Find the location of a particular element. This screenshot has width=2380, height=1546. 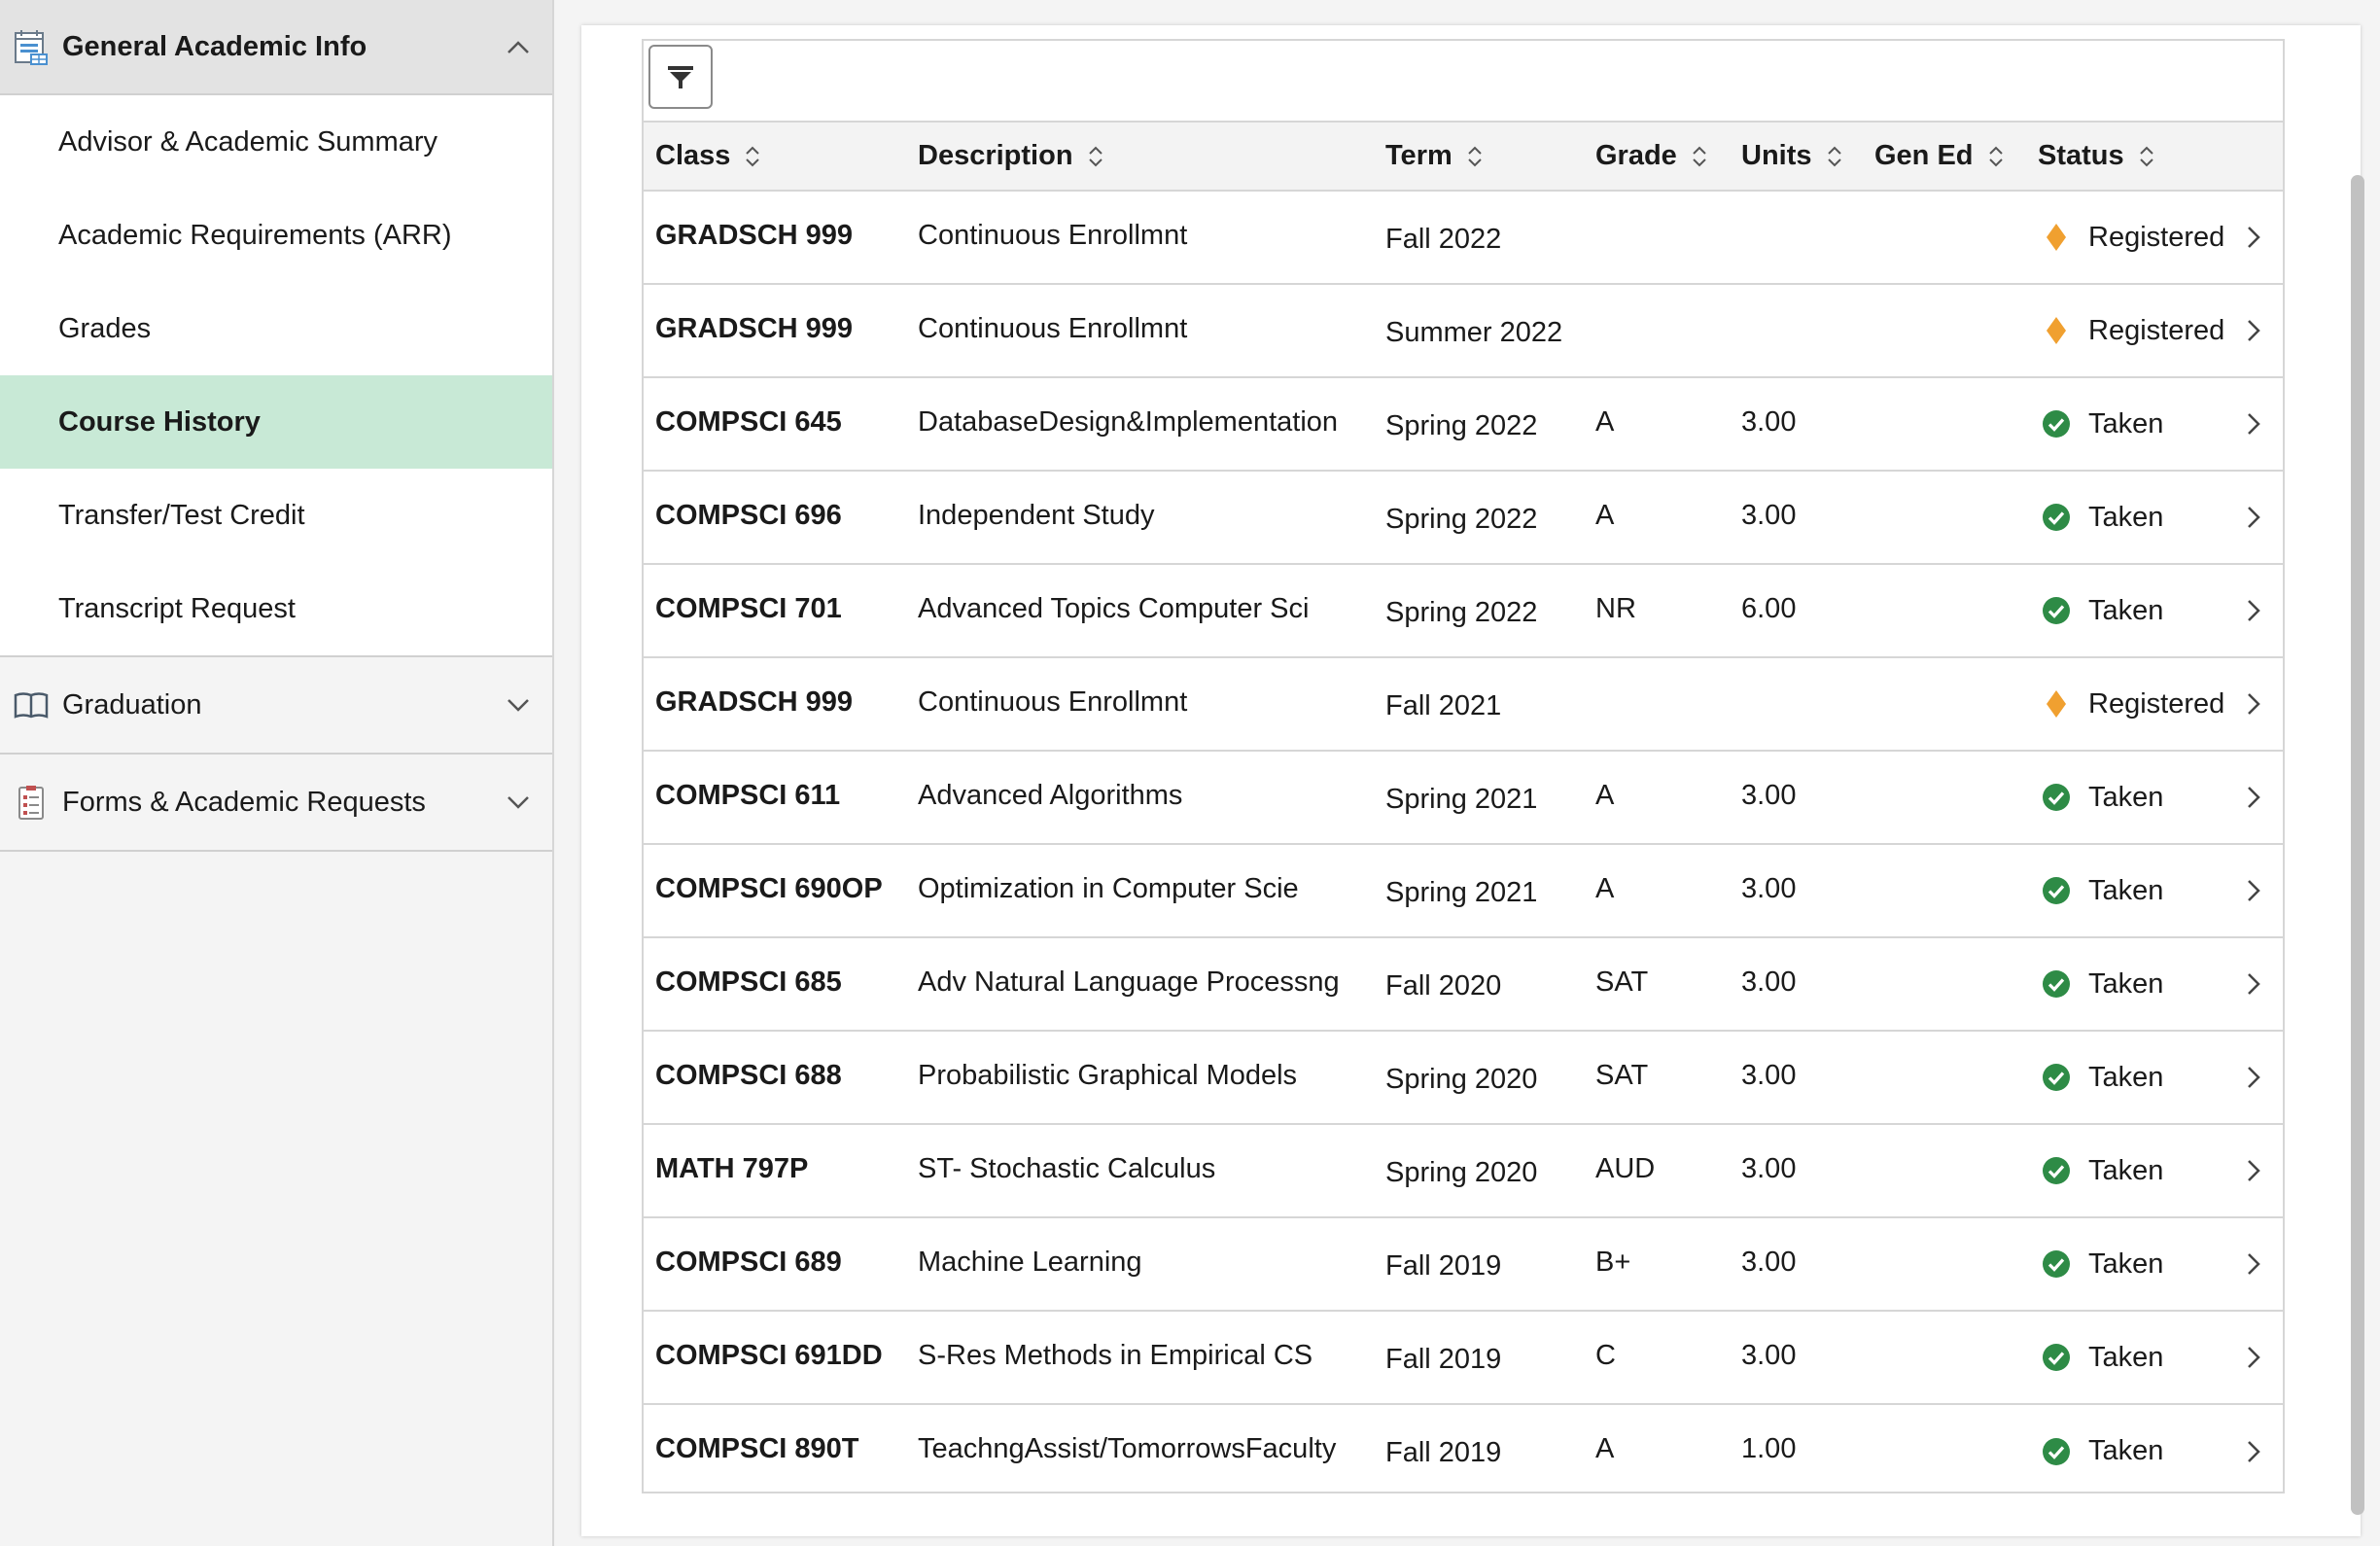

cell-term: Fall 2019 is located at coordinates (1443, 1359).